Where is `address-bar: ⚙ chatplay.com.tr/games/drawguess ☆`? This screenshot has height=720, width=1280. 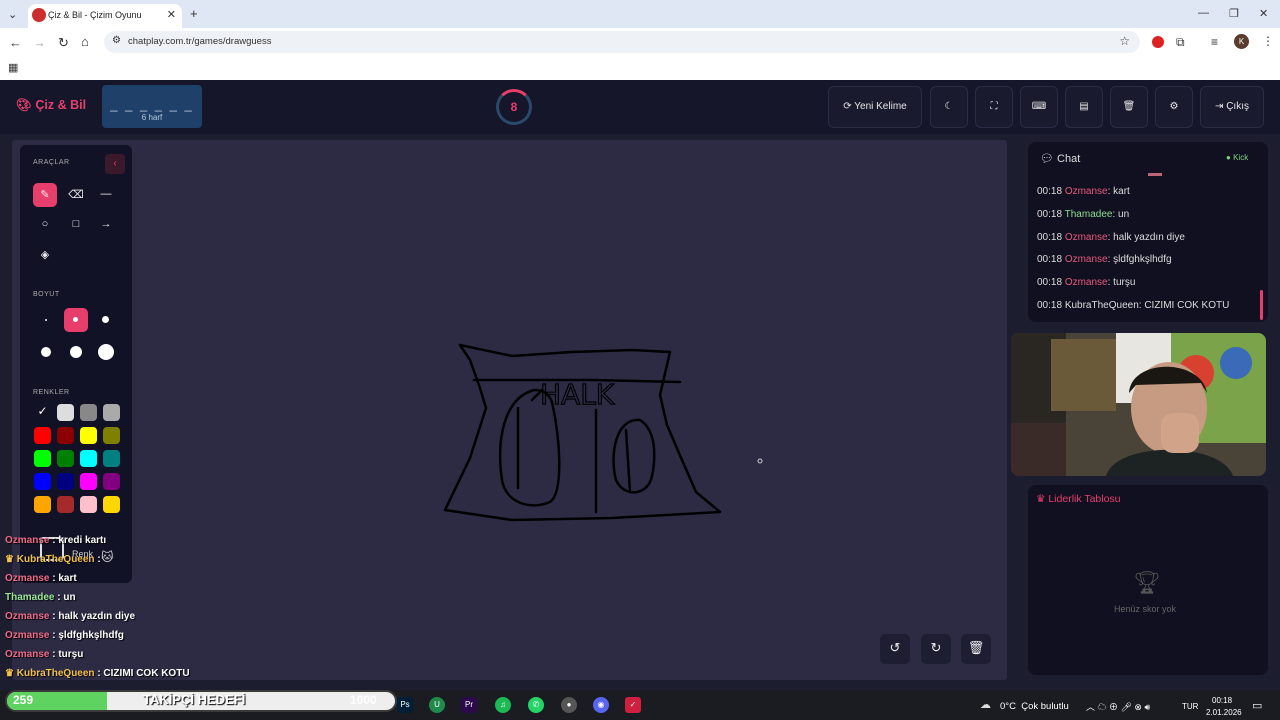
address-bar: ⚙ chatplay.com.tr/games/drawguess ☆ is located at coordinates (622, 42).